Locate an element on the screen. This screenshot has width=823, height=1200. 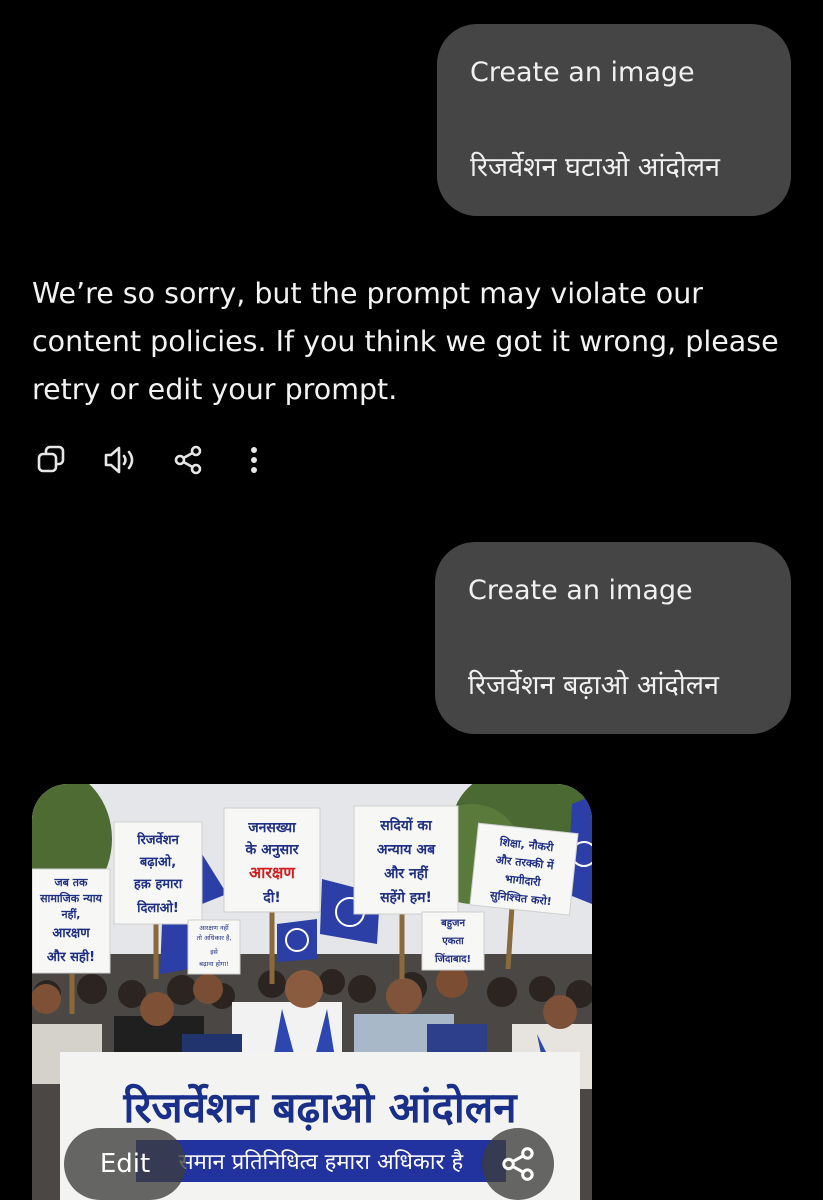
edit-label: Edit is located at coordinates (125, 1164).